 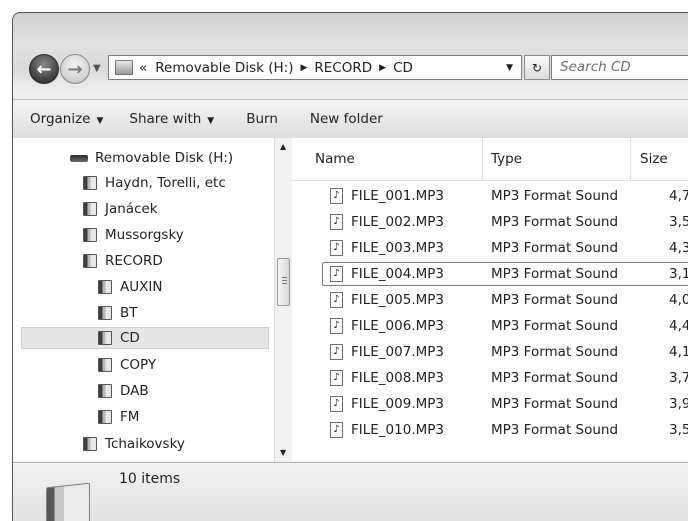 I want to click on address-bar: « Removable Disk (H:) ▶ RECORD ▶ CD ▼, so click(x=315, y=67).